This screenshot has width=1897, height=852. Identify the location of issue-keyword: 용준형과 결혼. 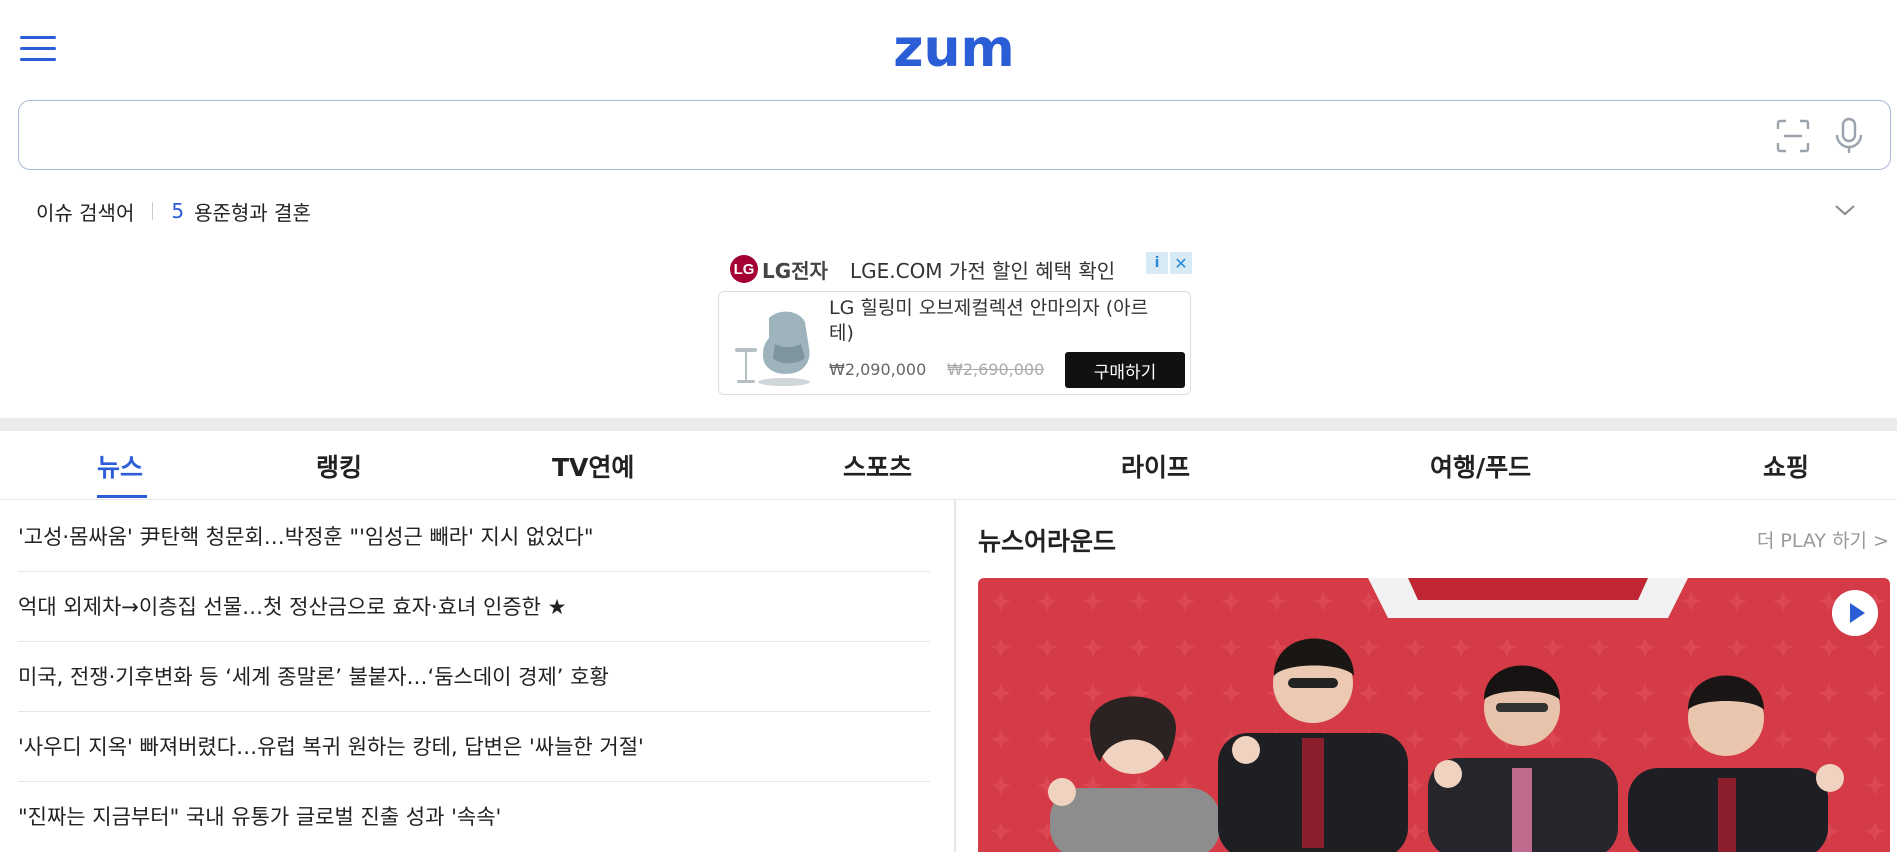
(252, 211).